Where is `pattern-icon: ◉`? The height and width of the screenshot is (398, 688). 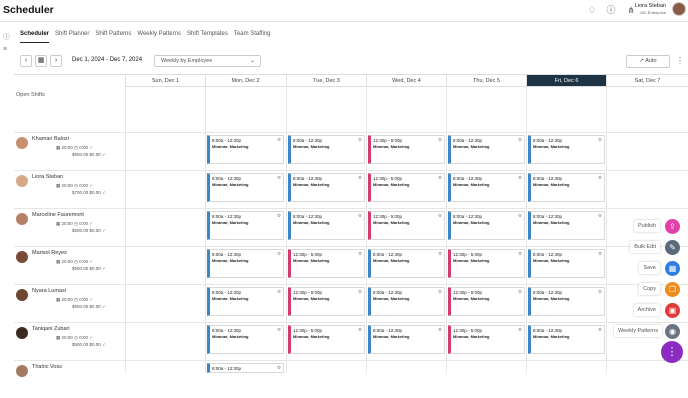
pattern-icon: ◉ is located at coordinates (672, 331).